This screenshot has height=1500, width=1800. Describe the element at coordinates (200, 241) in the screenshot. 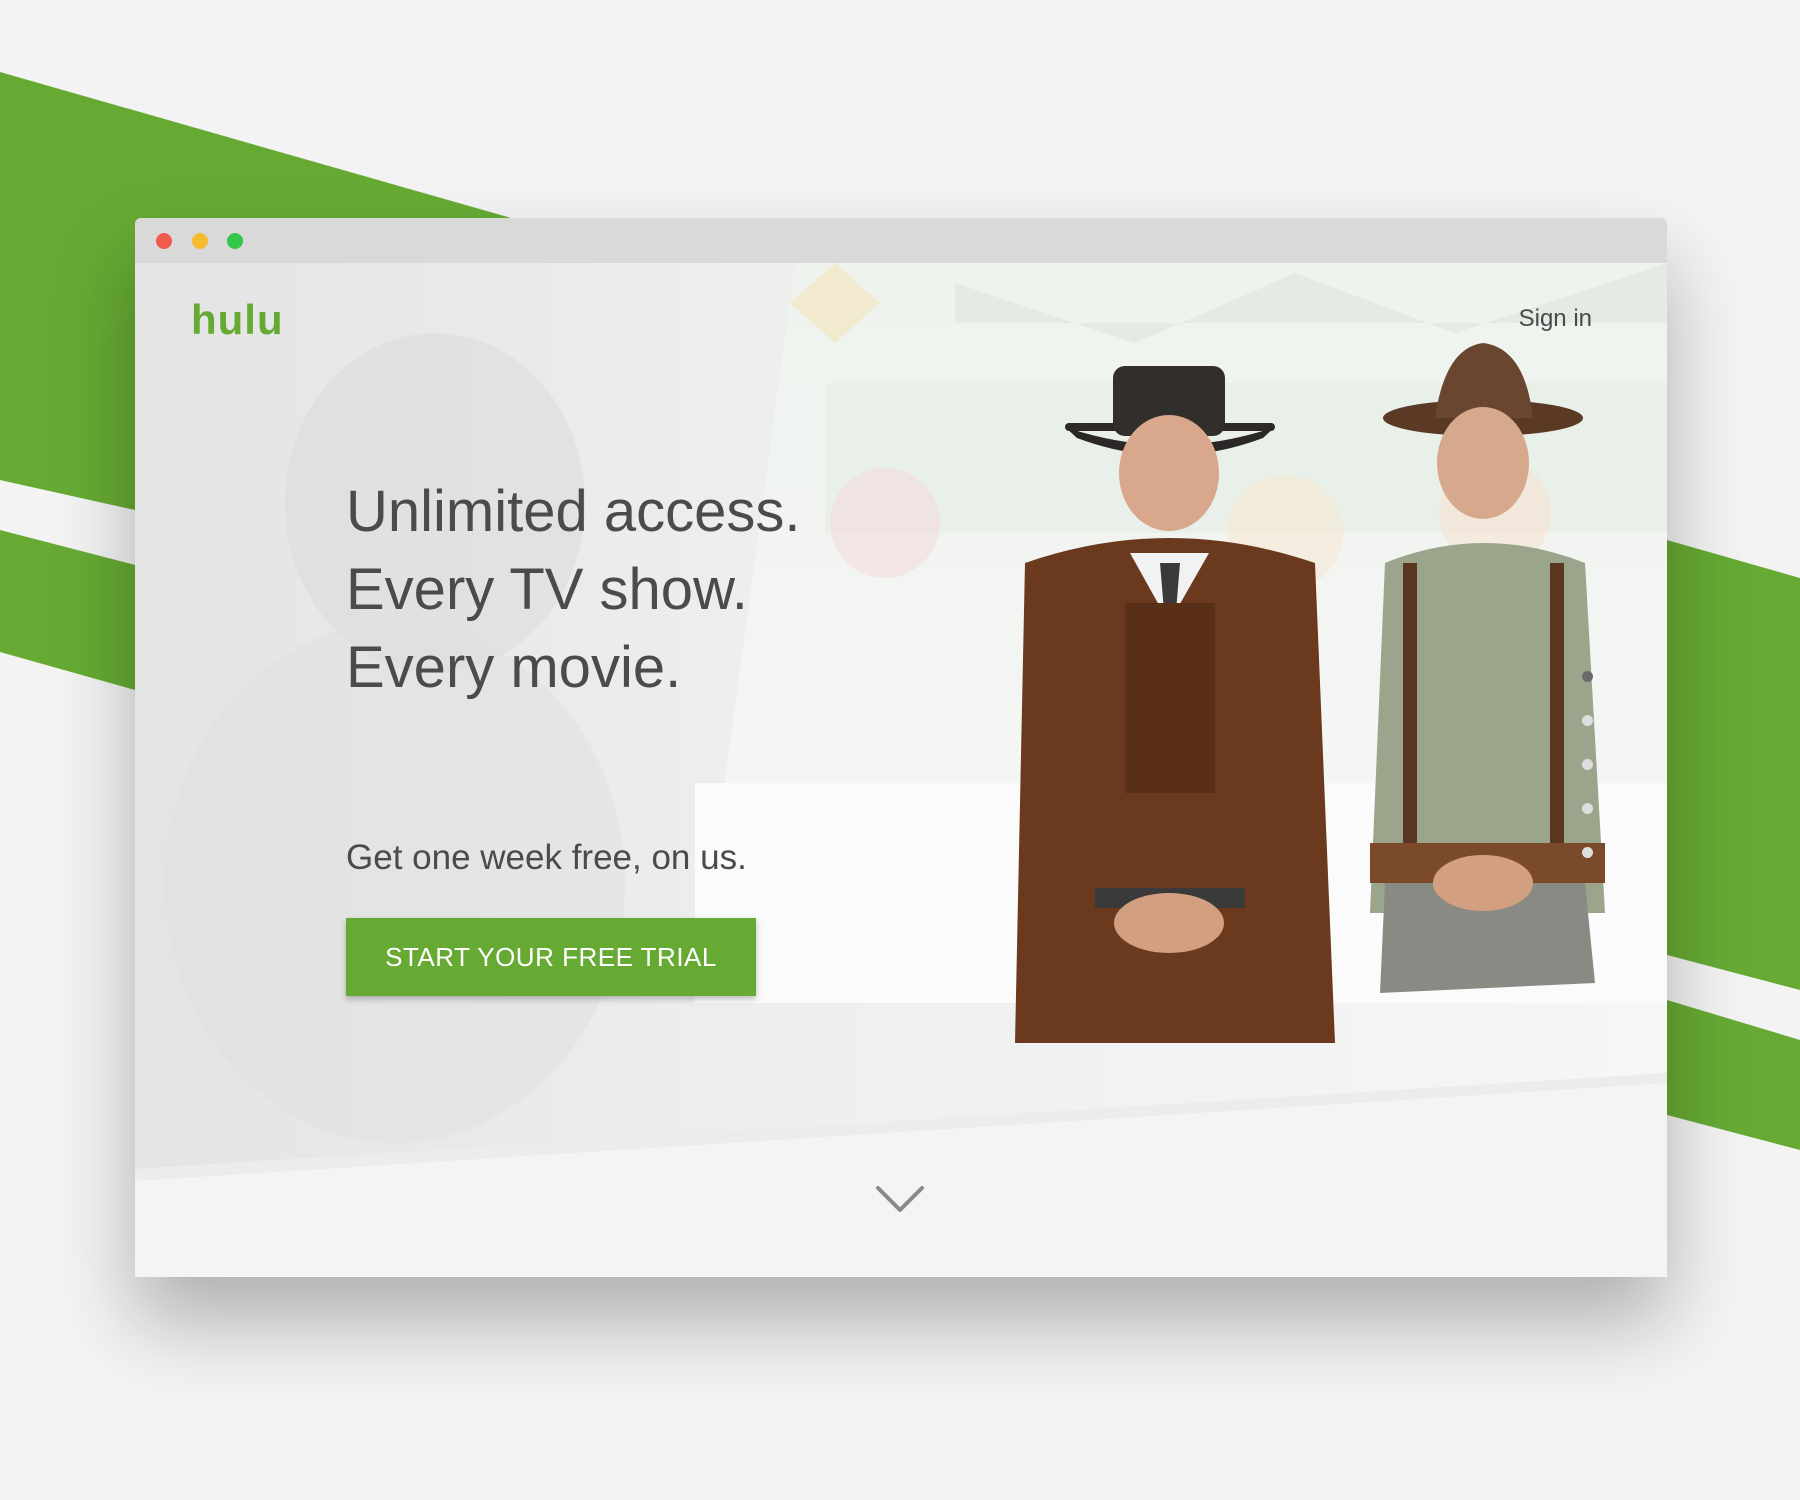

I see `minimize-window-button` at that location.